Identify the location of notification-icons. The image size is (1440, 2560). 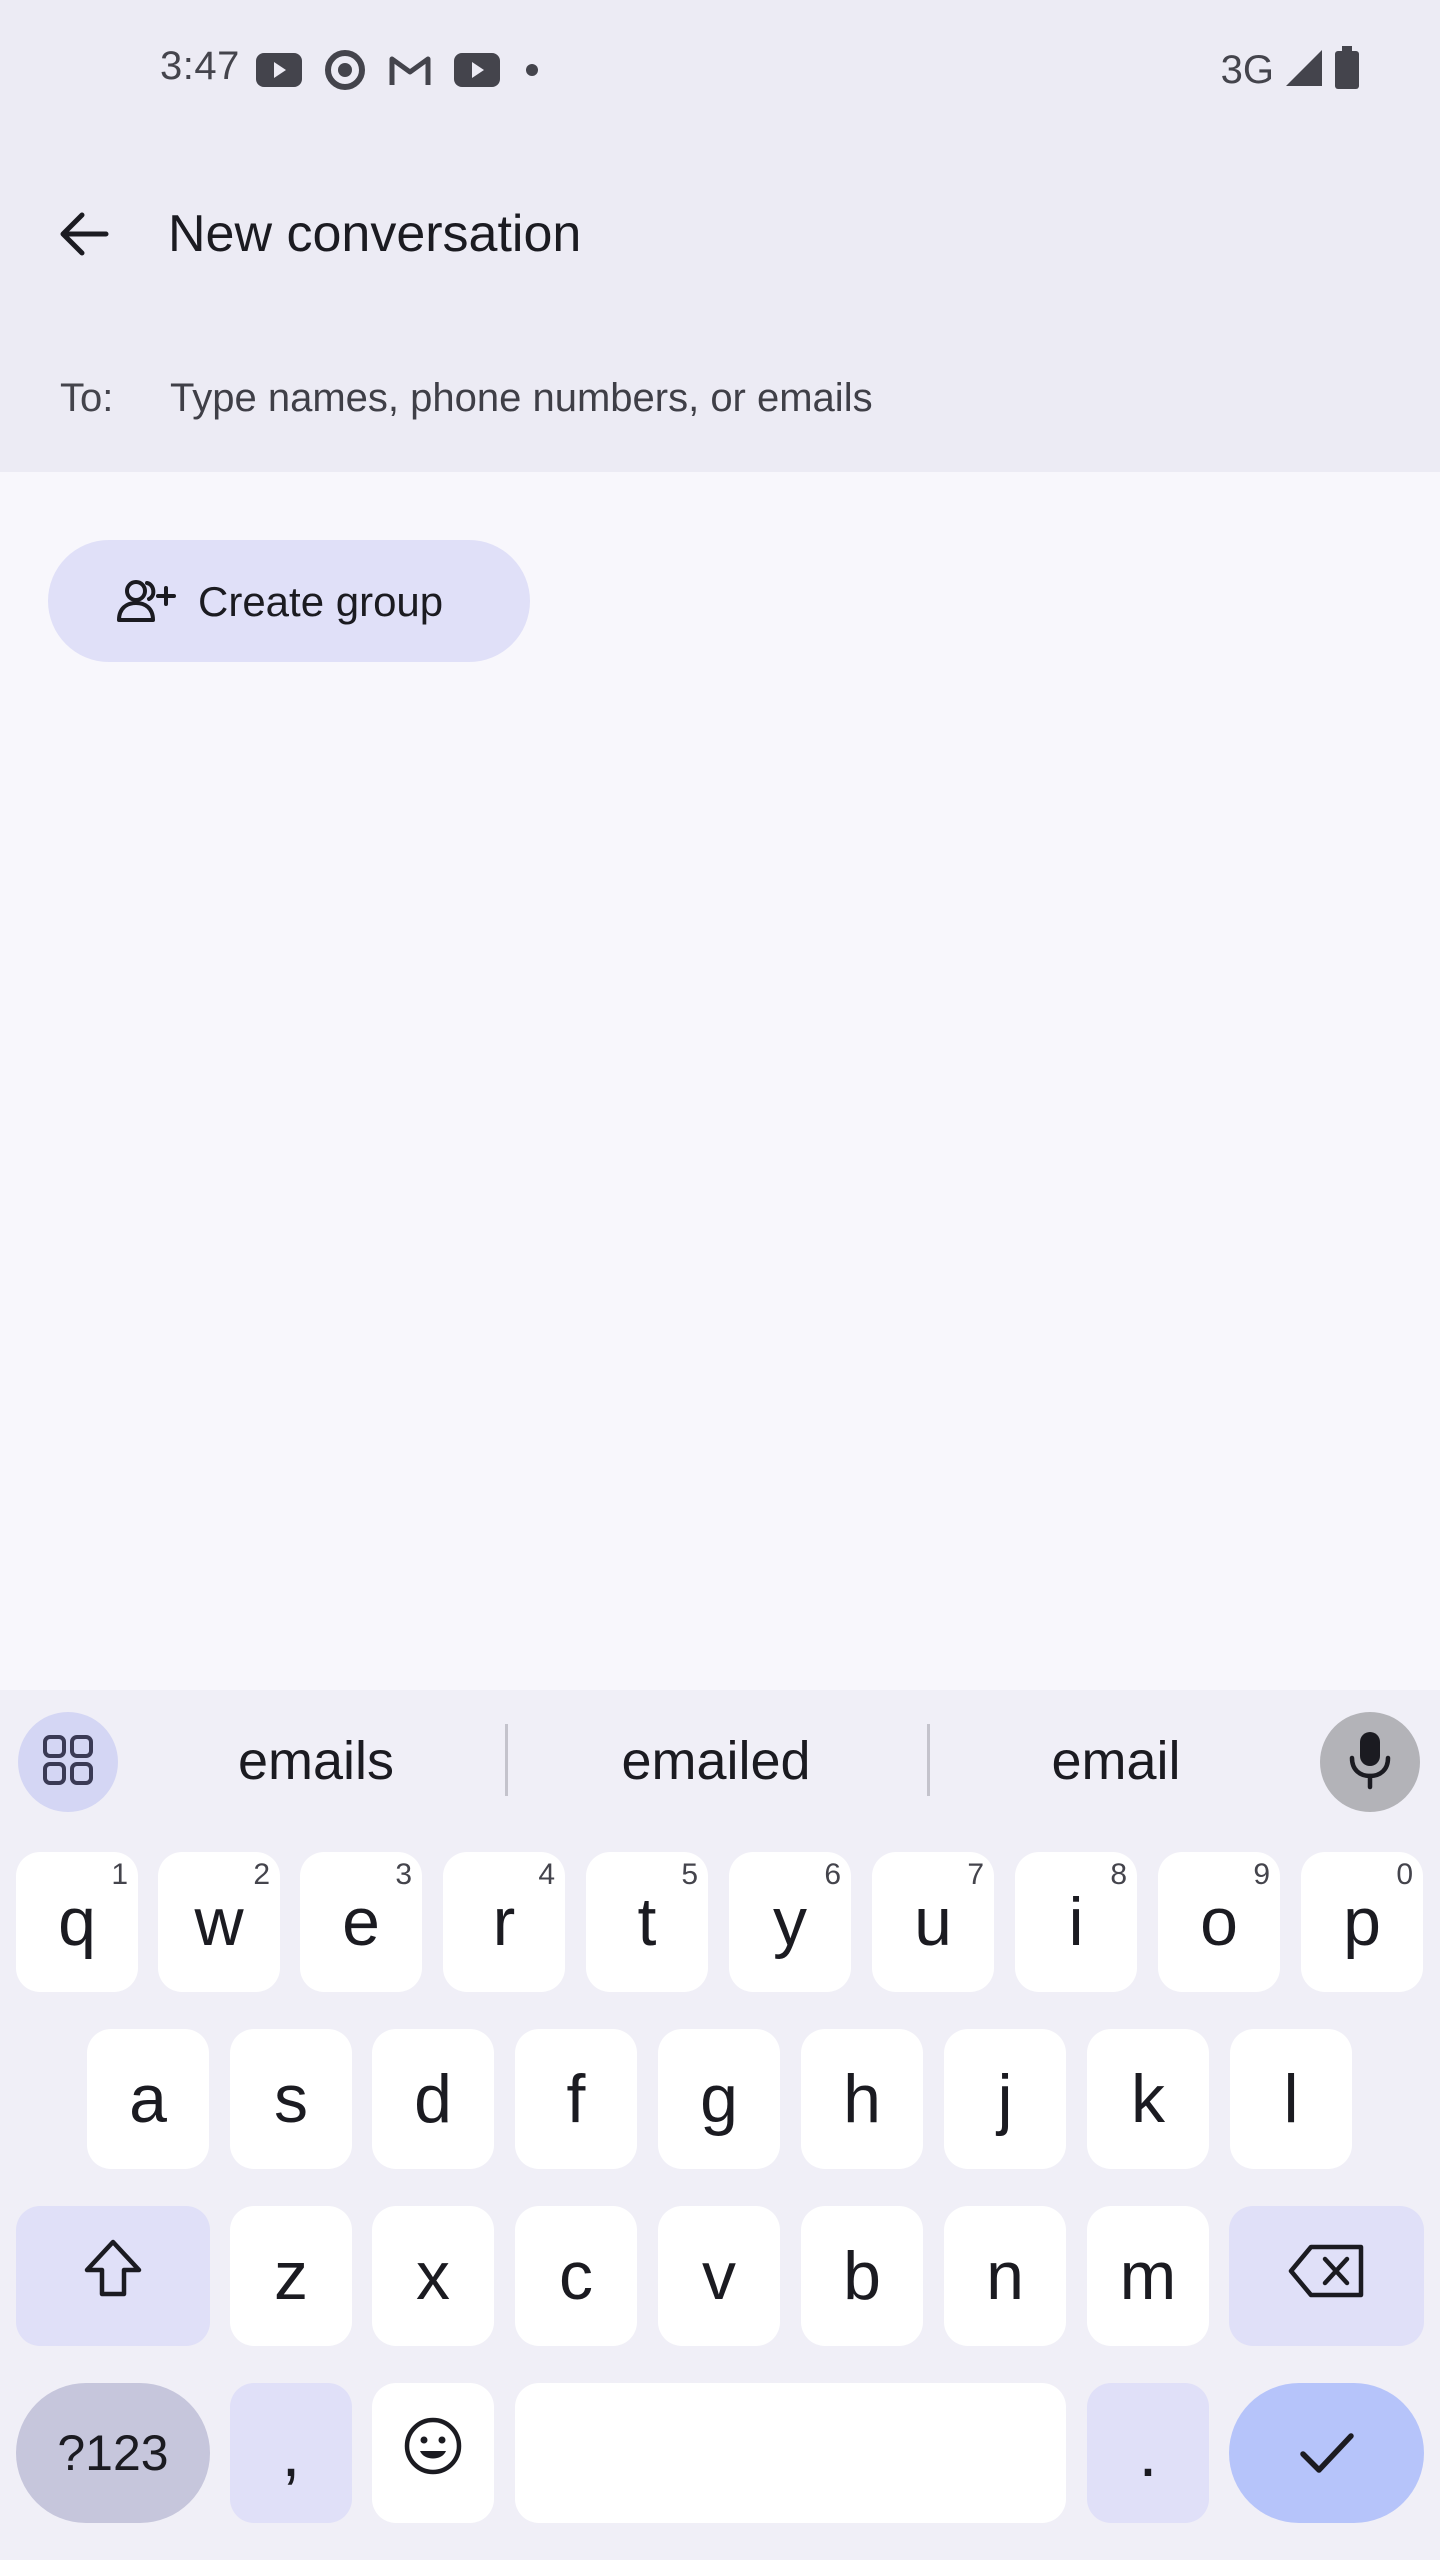
(399, 70).